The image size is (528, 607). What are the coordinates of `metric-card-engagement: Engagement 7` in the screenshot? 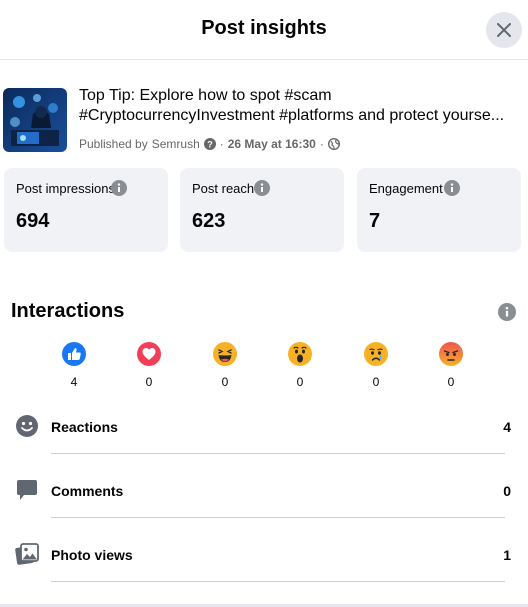 It's located at (439, 210).